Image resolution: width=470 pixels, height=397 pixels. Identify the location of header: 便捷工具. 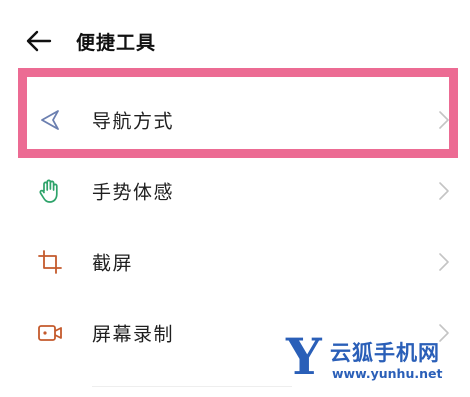
(235, 42).